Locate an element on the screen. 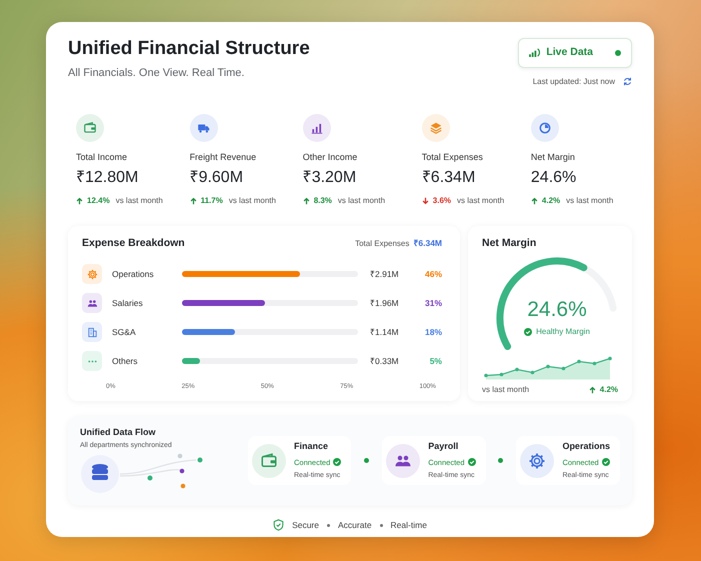  department-name: Payroll is located at coordinates (444, 447).